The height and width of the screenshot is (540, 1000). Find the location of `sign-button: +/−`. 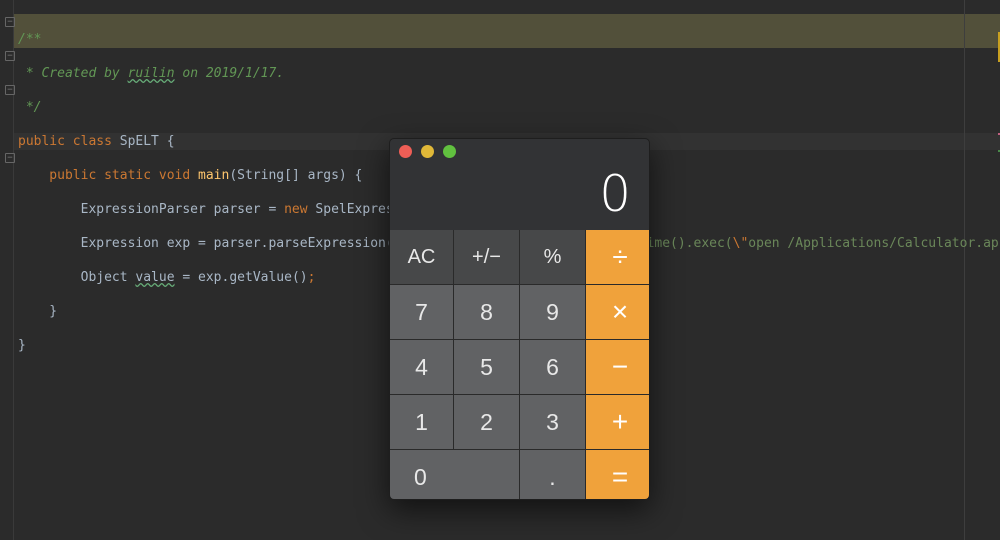

sign-button: +/− is located at coordinates (486, 257).